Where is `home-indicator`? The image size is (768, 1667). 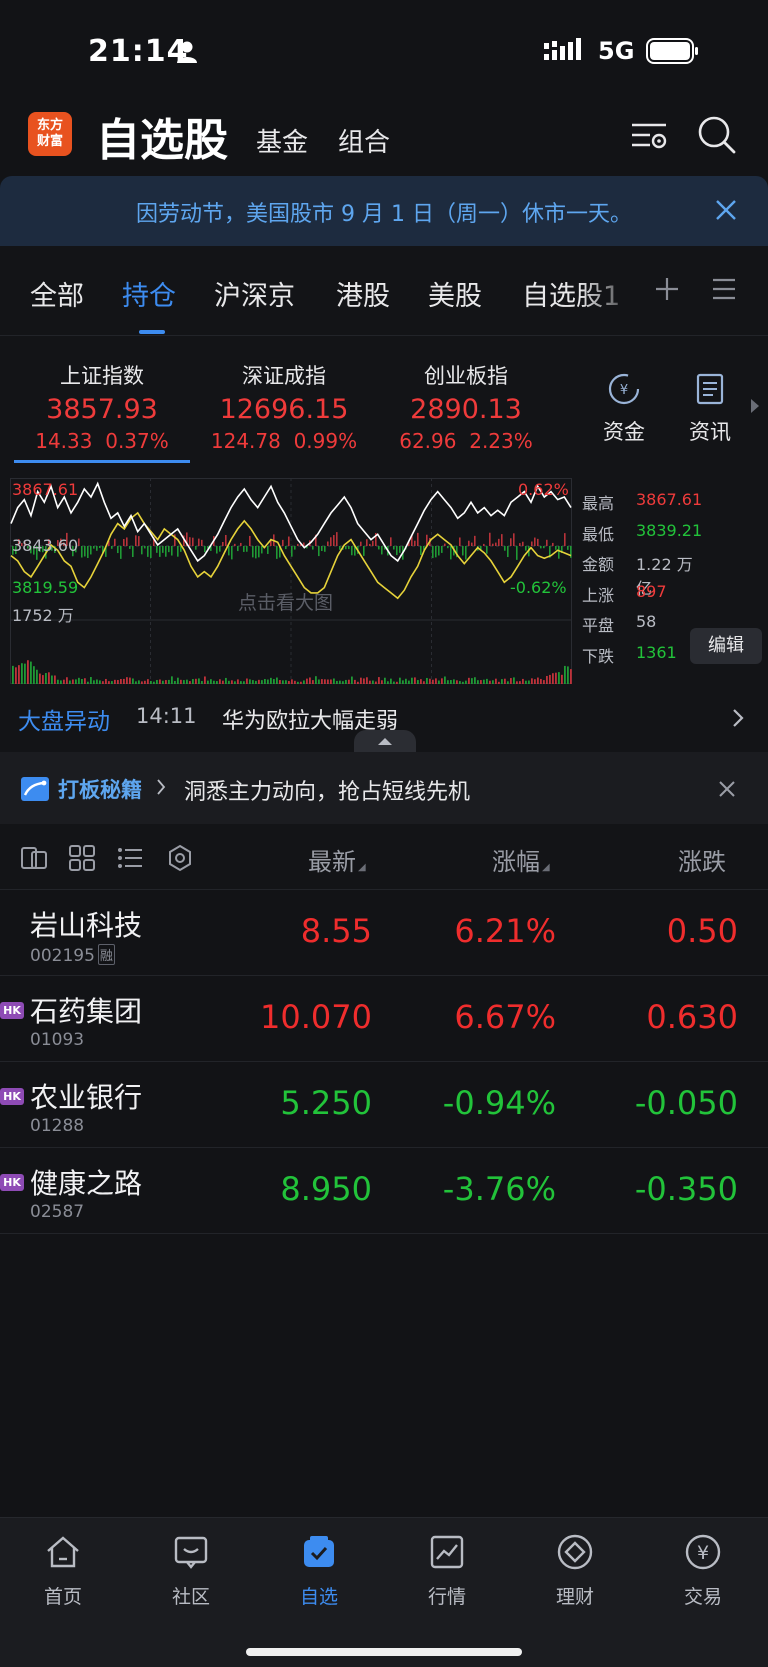
home-indicator is located at coordinates (384, 1652).